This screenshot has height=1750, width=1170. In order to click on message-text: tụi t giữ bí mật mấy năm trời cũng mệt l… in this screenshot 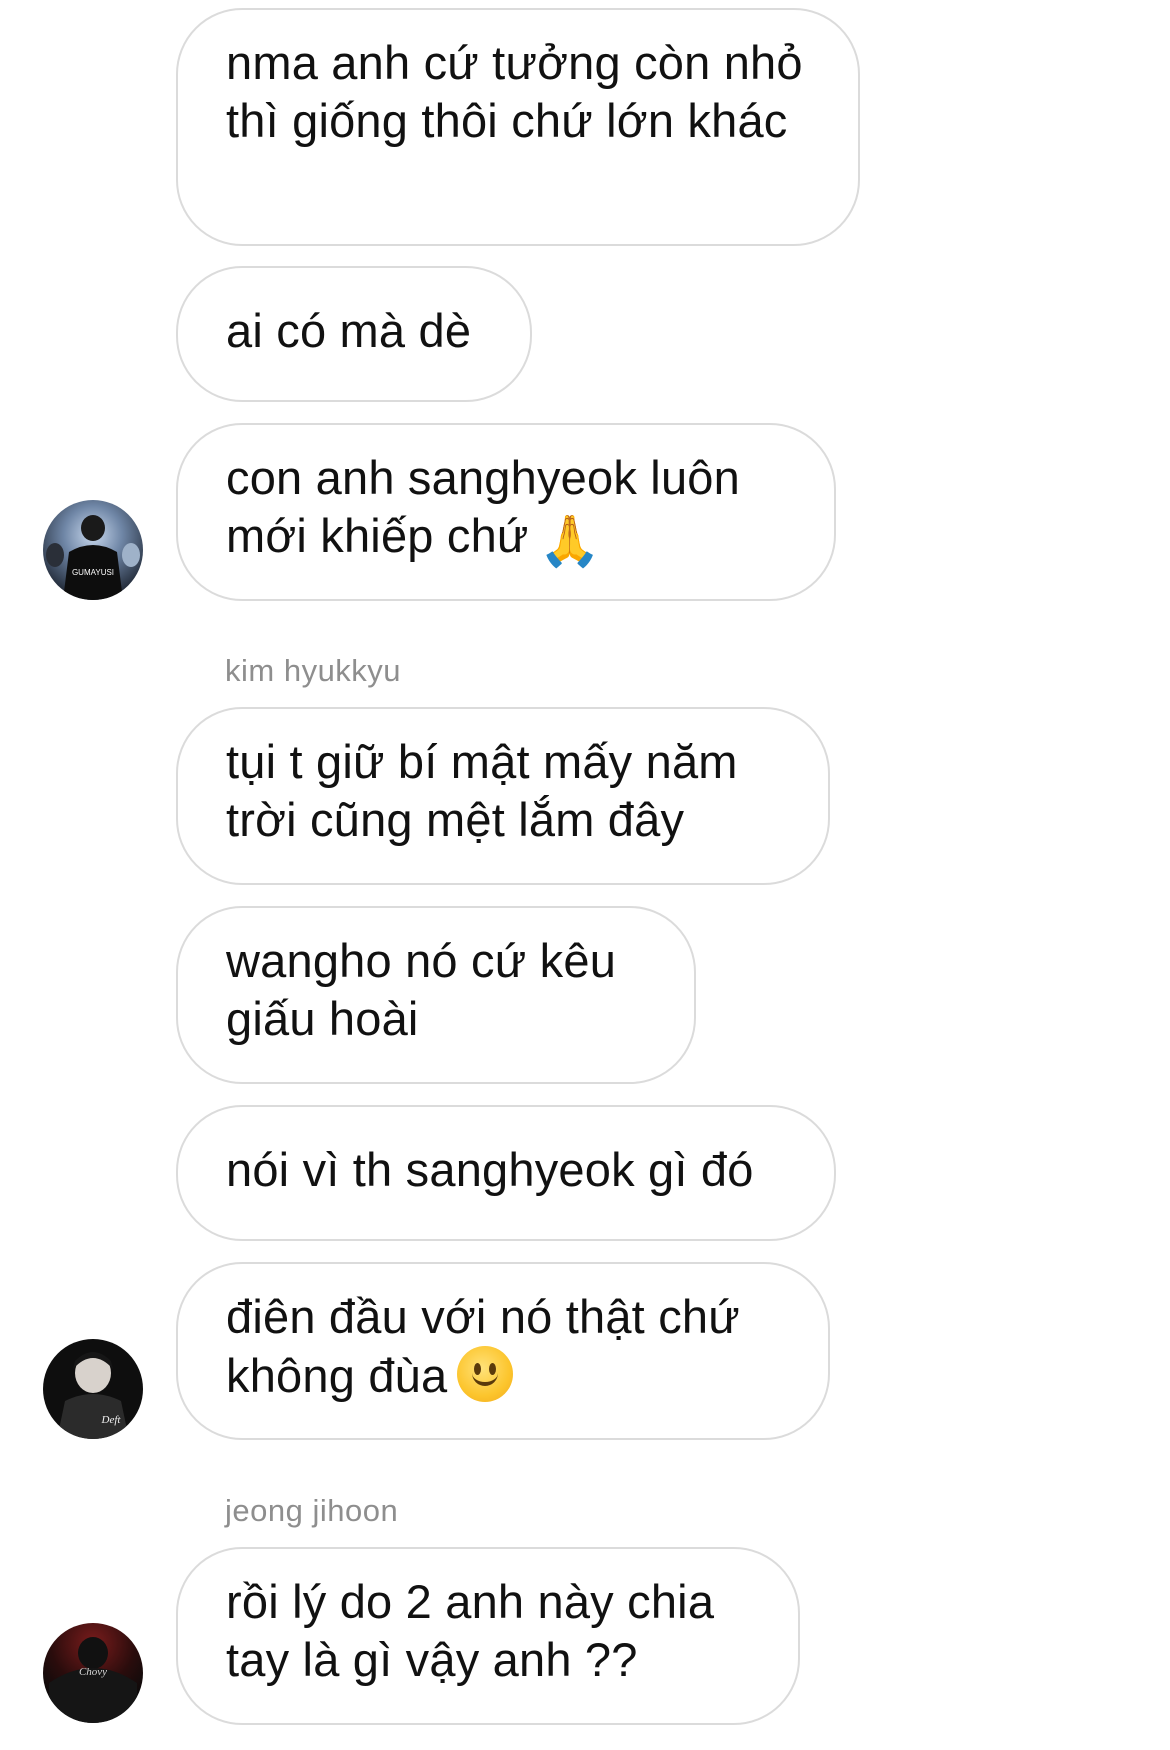, I will do `click(482, 790)`.